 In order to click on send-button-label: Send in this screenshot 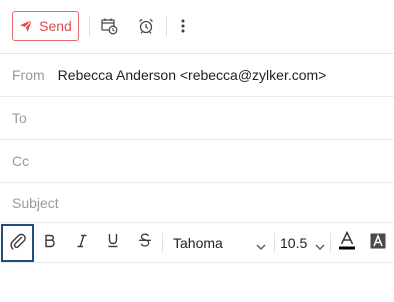, I will do `click(55, 26)`.